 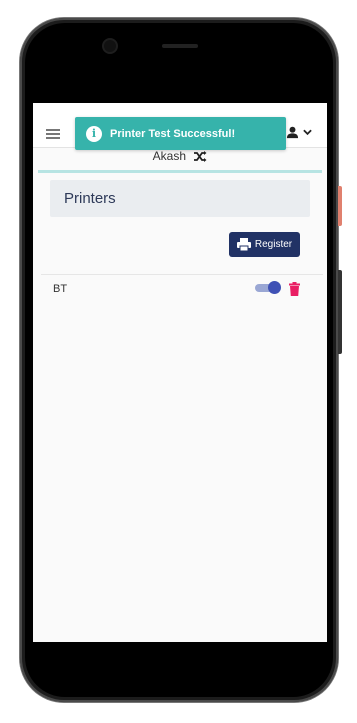 I want to click on register-button: Register, so click(x=264, y=244).